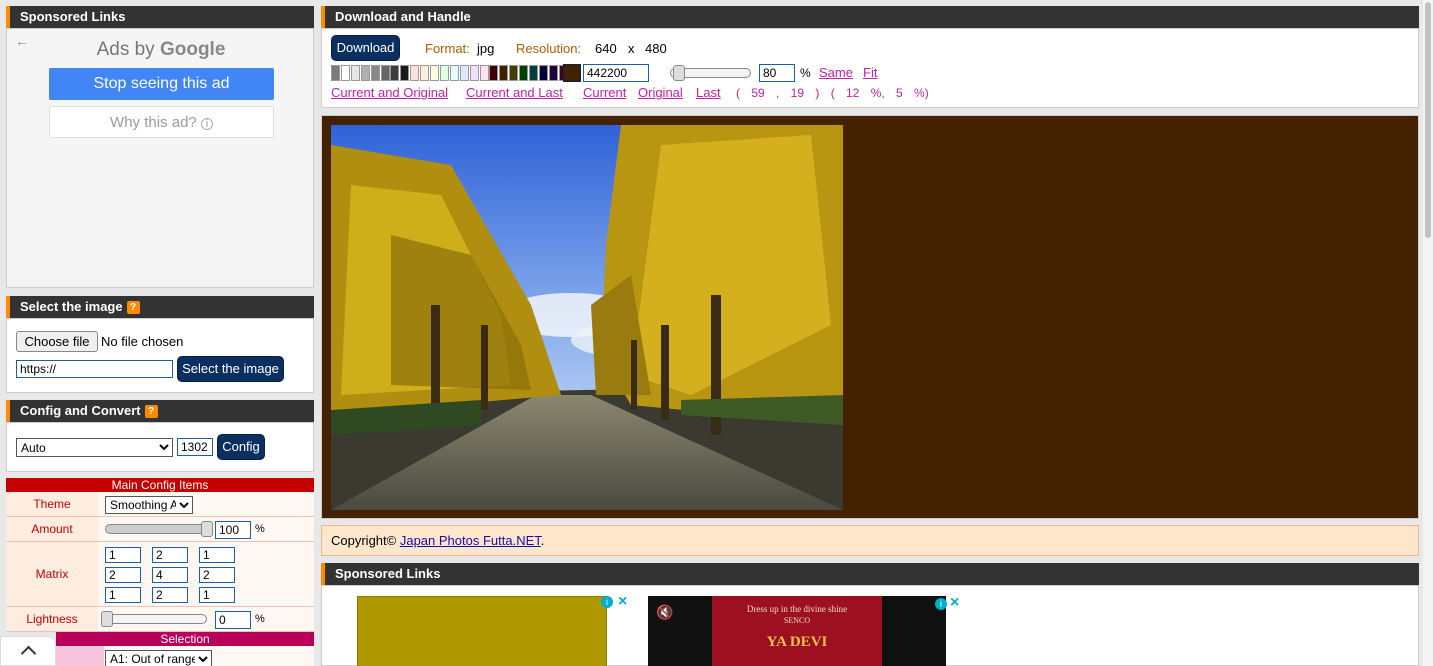 Image resolution: width=1433 pixels, height=666 pixels. What do you see at coordinates (679, 73) in the screenshot?
I see `zoom-slider-thumb` at bounding box center [679, 73].